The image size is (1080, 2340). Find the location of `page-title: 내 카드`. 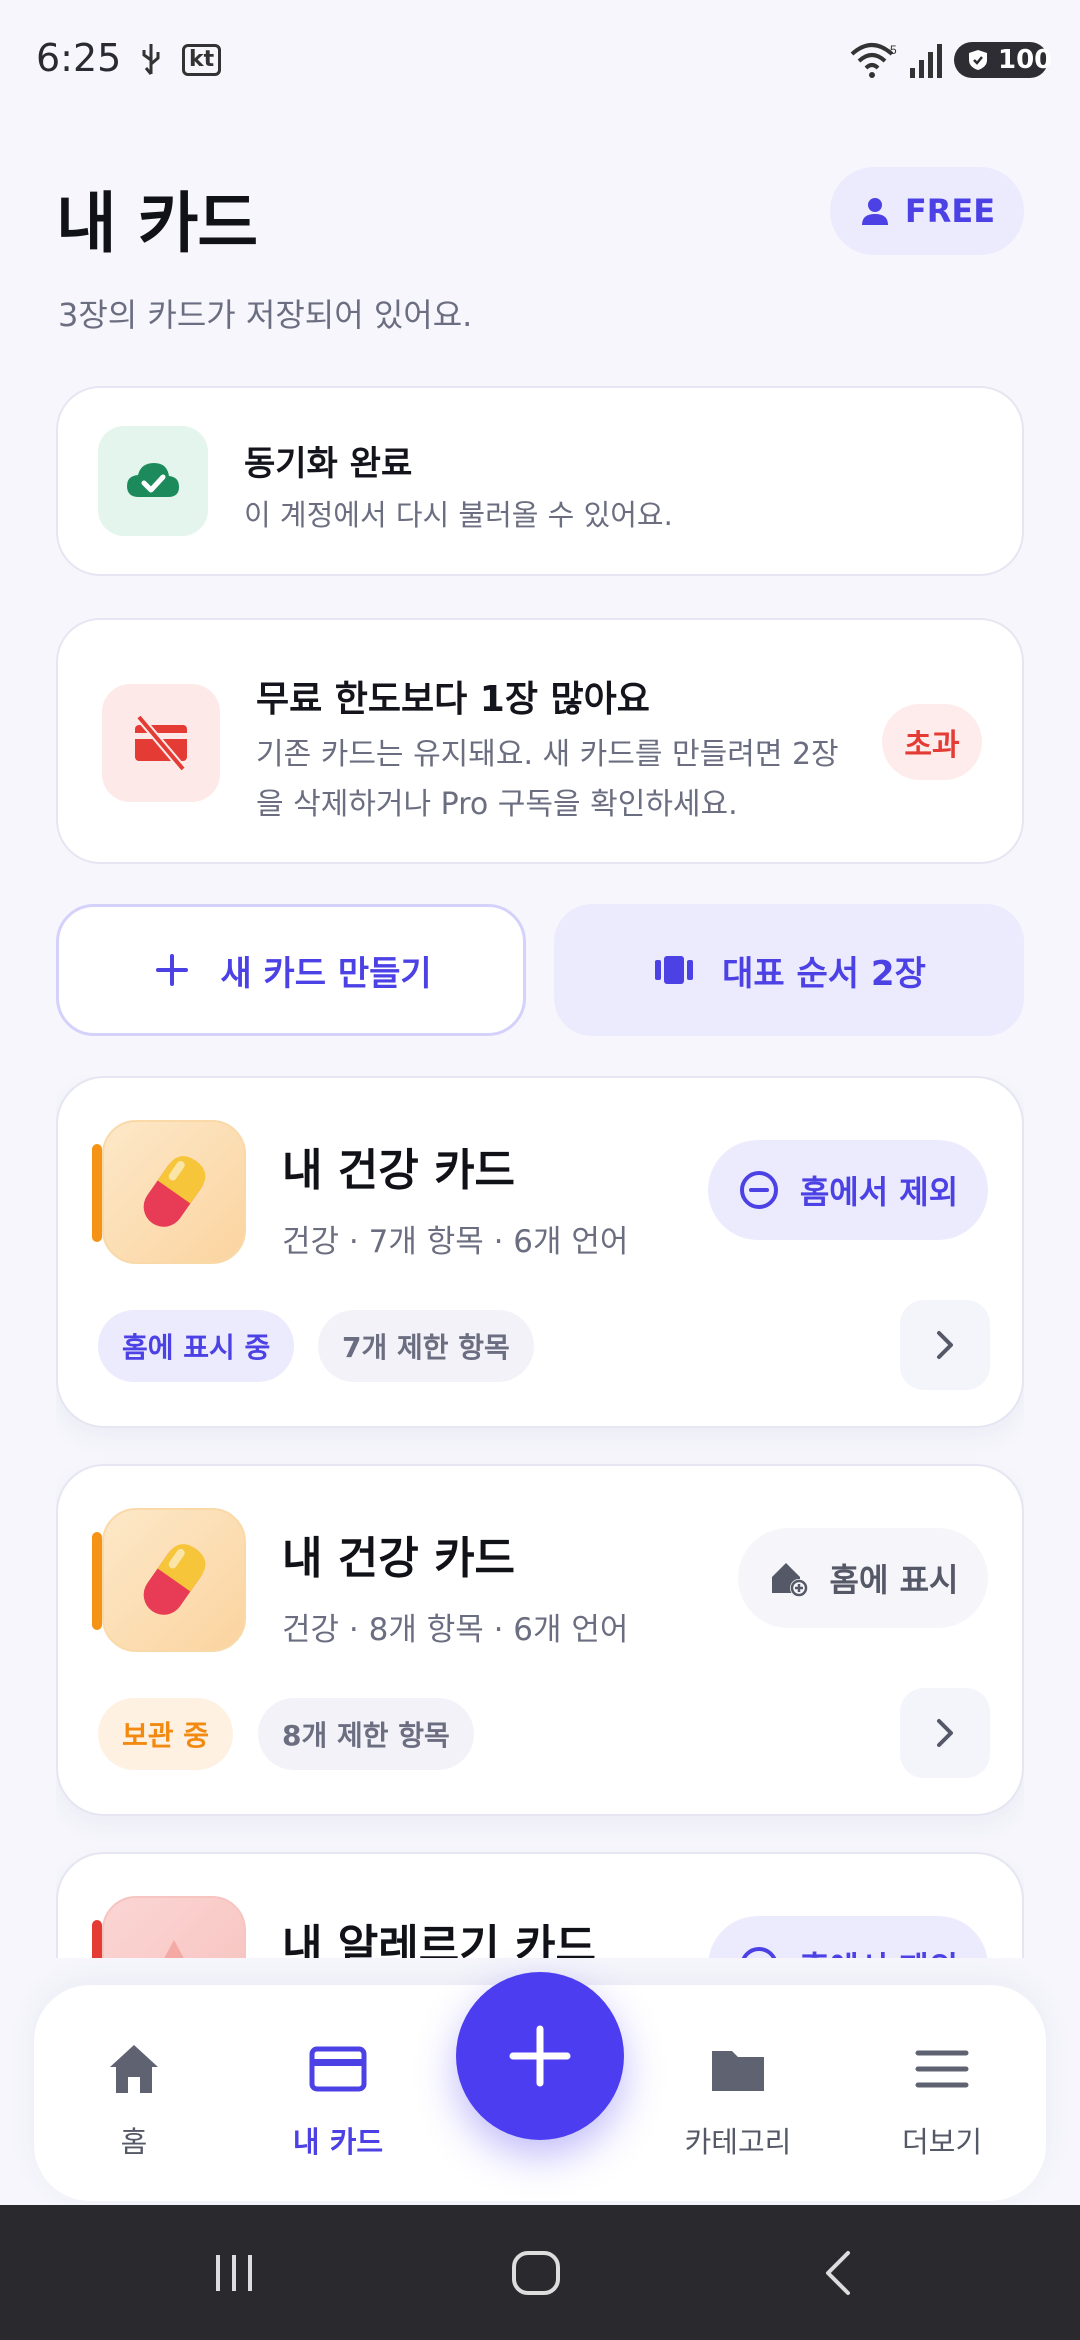

page-title: 내 카드 is located at coordinates (157, 223).